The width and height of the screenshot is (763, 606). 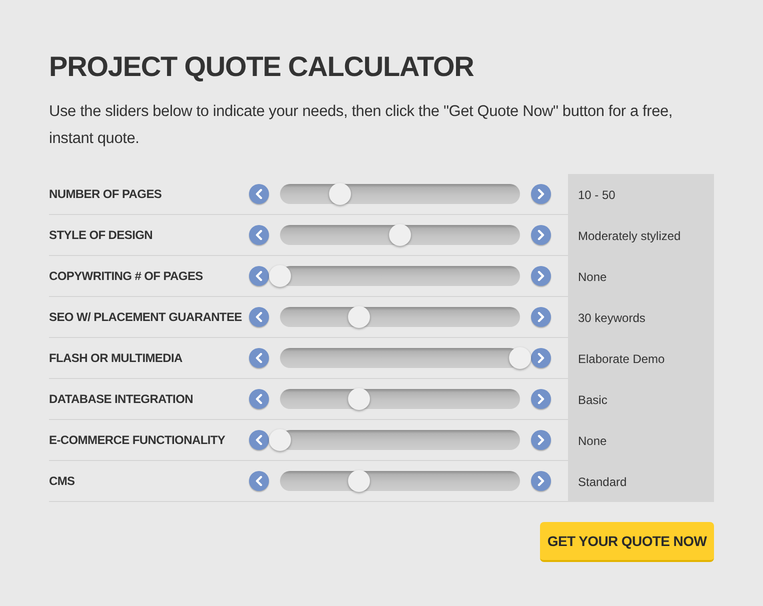 I want to click on page-title: PROJECT QUOTE CALCULATOR, so click(x=262, y=67).